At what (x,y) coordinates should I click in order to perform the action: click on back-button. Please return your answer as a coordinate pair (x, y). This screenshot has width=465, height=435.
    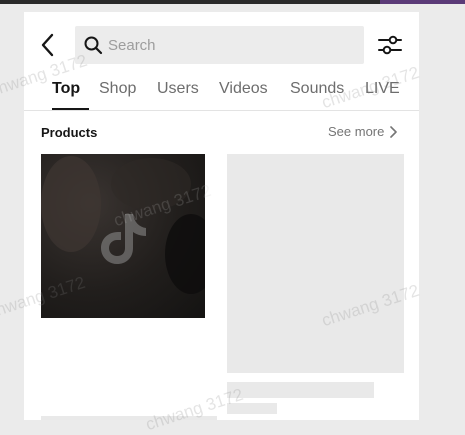
    Looking at the image, I should click on (48, 45).